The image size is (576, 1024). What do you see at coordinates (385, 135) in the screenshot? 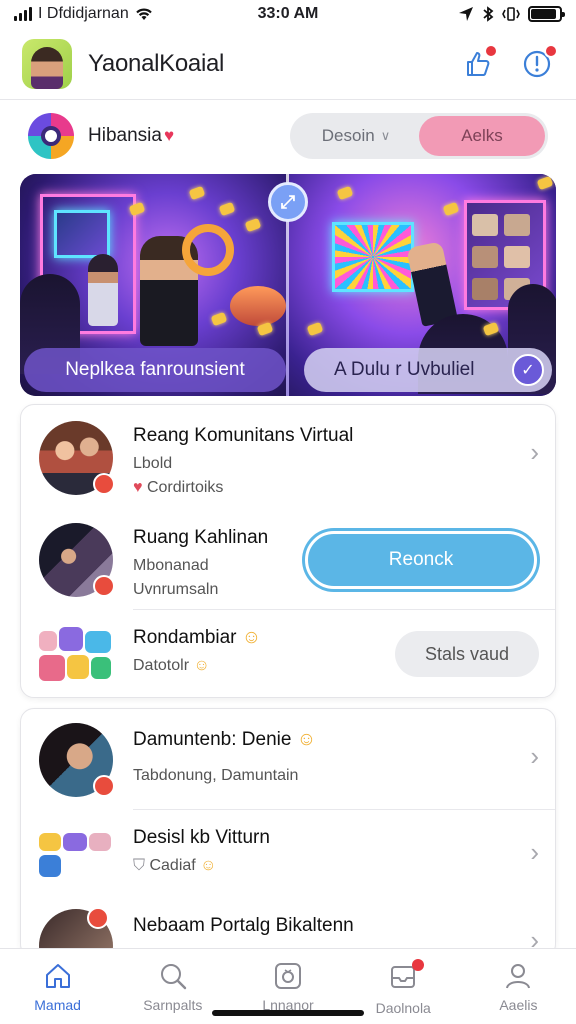
I see `chevron-down-icon: ∨` at bounding box center [385, 135].